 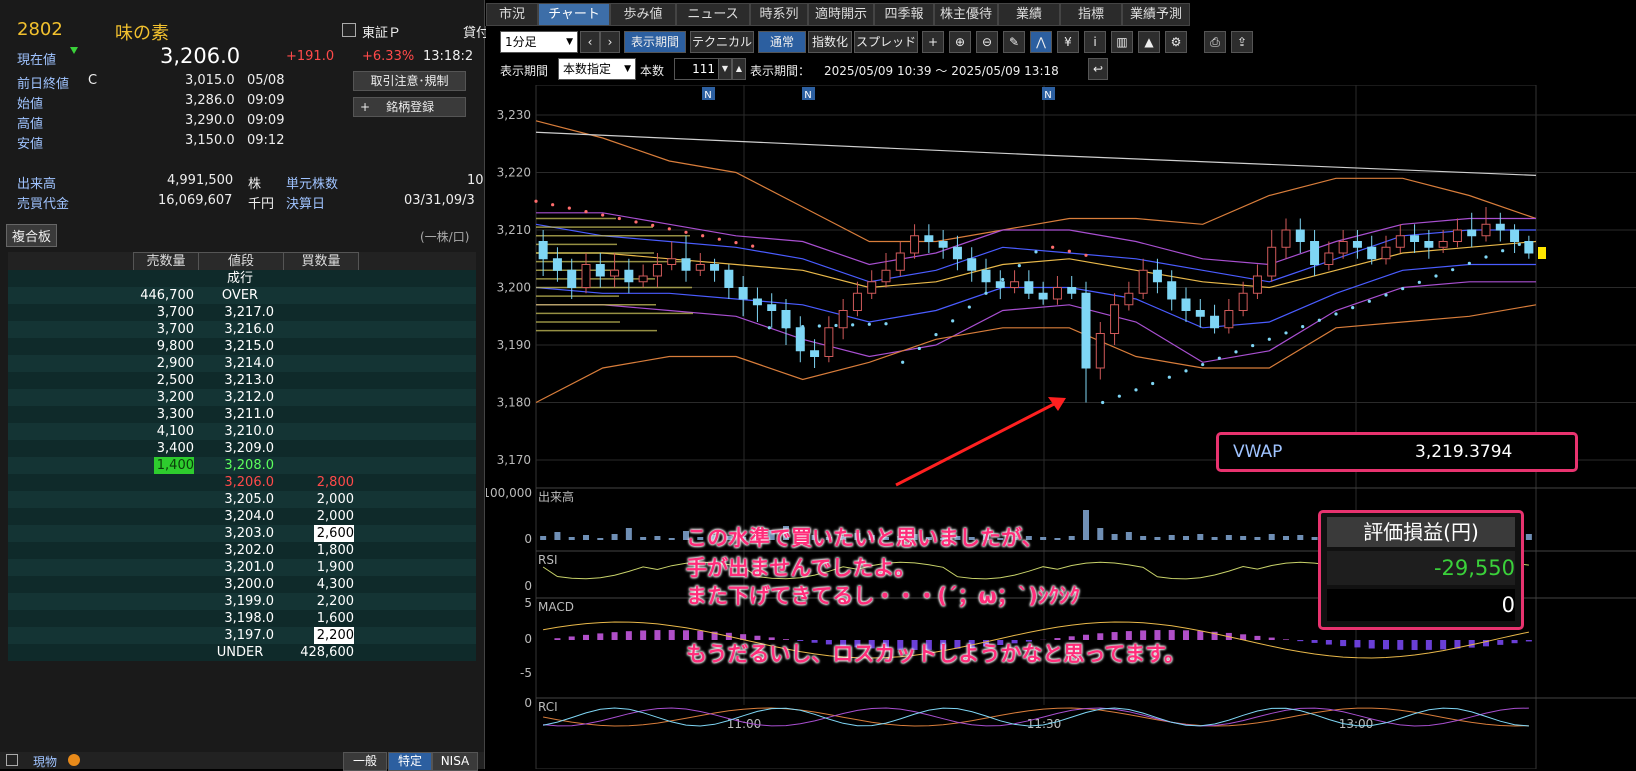 I want to click on orderbook-row: 3,199.02,200, so click(x=242, y=601).